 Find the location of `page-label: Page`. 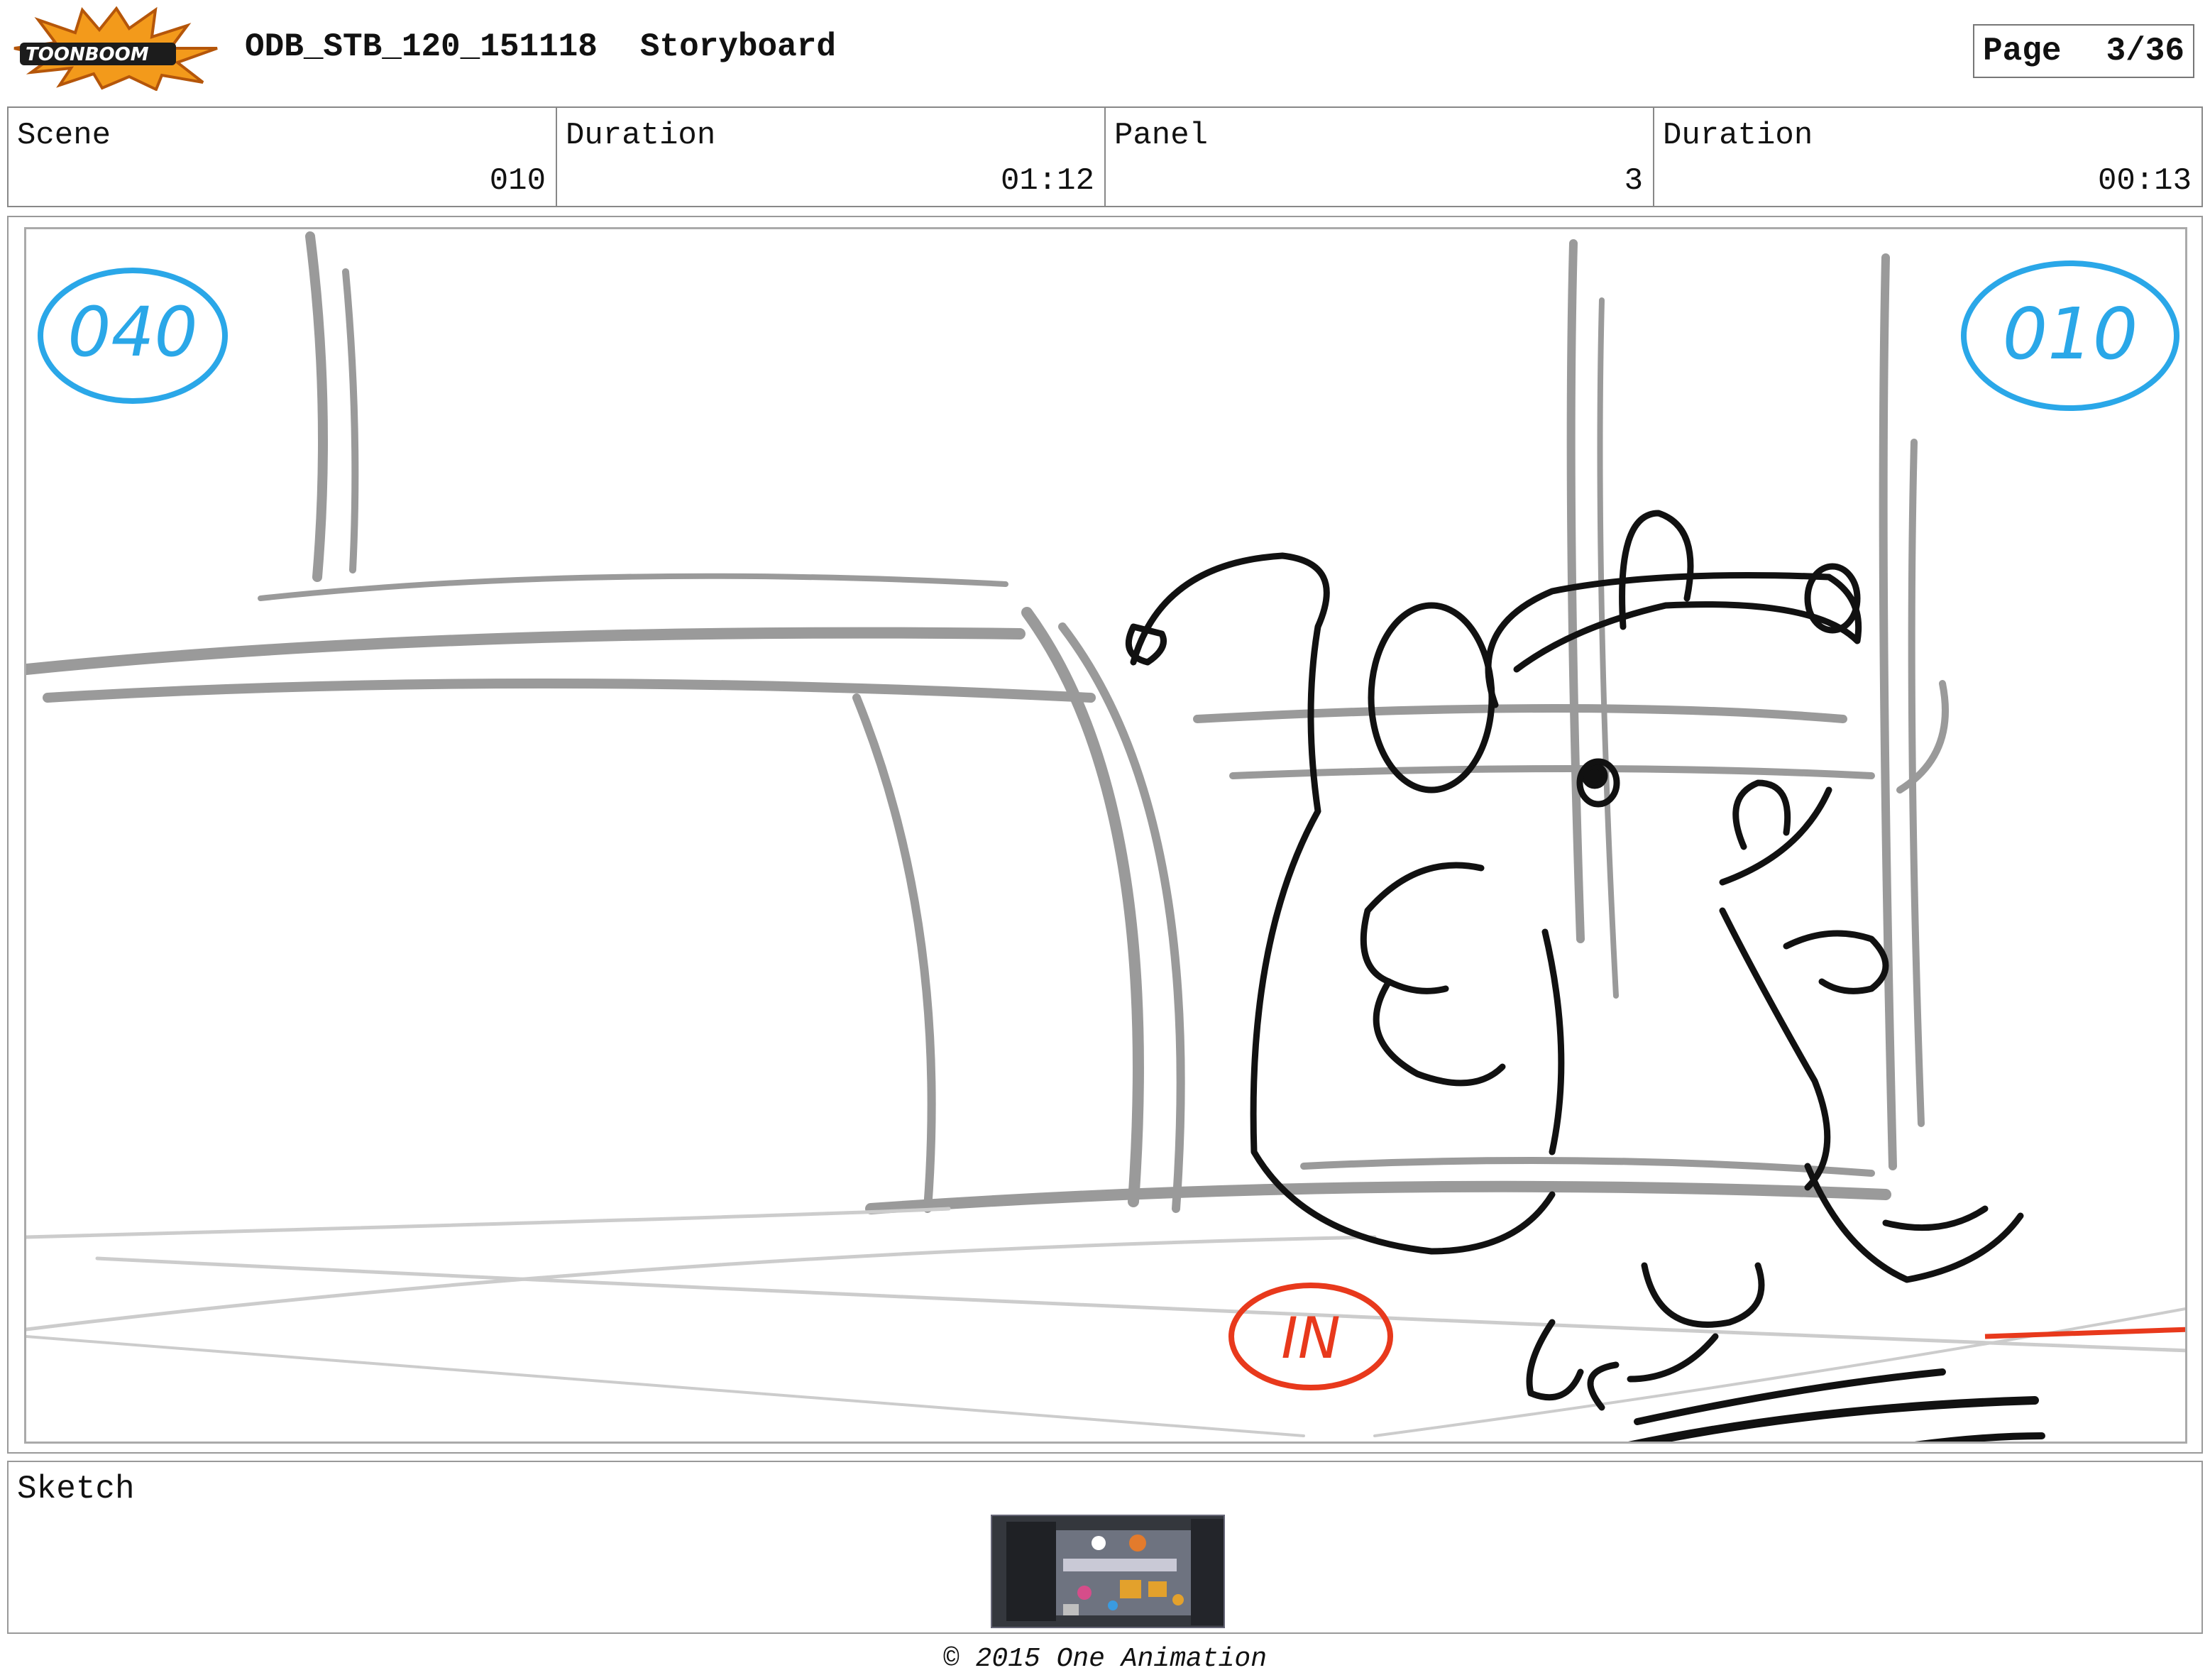

page-label: Page is located at coordinates (2022, 52).